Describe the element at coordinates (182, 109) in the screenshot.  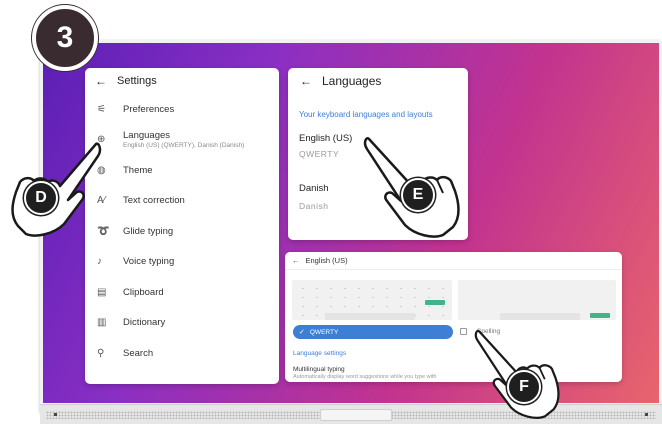
I see `settings-item-preferences: ⚟ Preferences` at that location.